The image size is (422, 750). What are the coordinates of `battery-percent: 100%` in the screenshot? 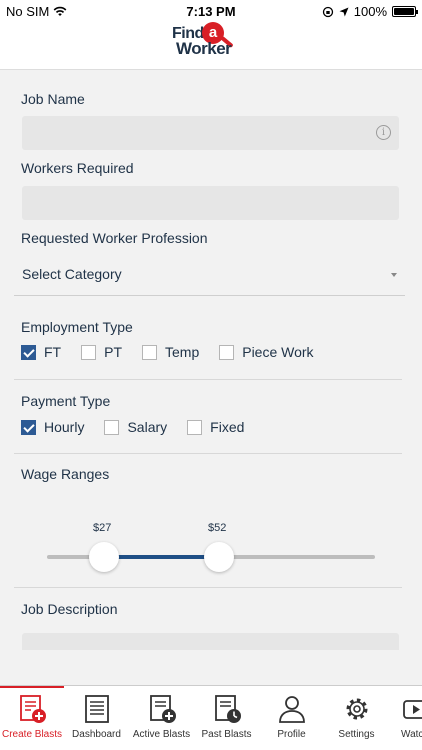 It's located at (370, 11).